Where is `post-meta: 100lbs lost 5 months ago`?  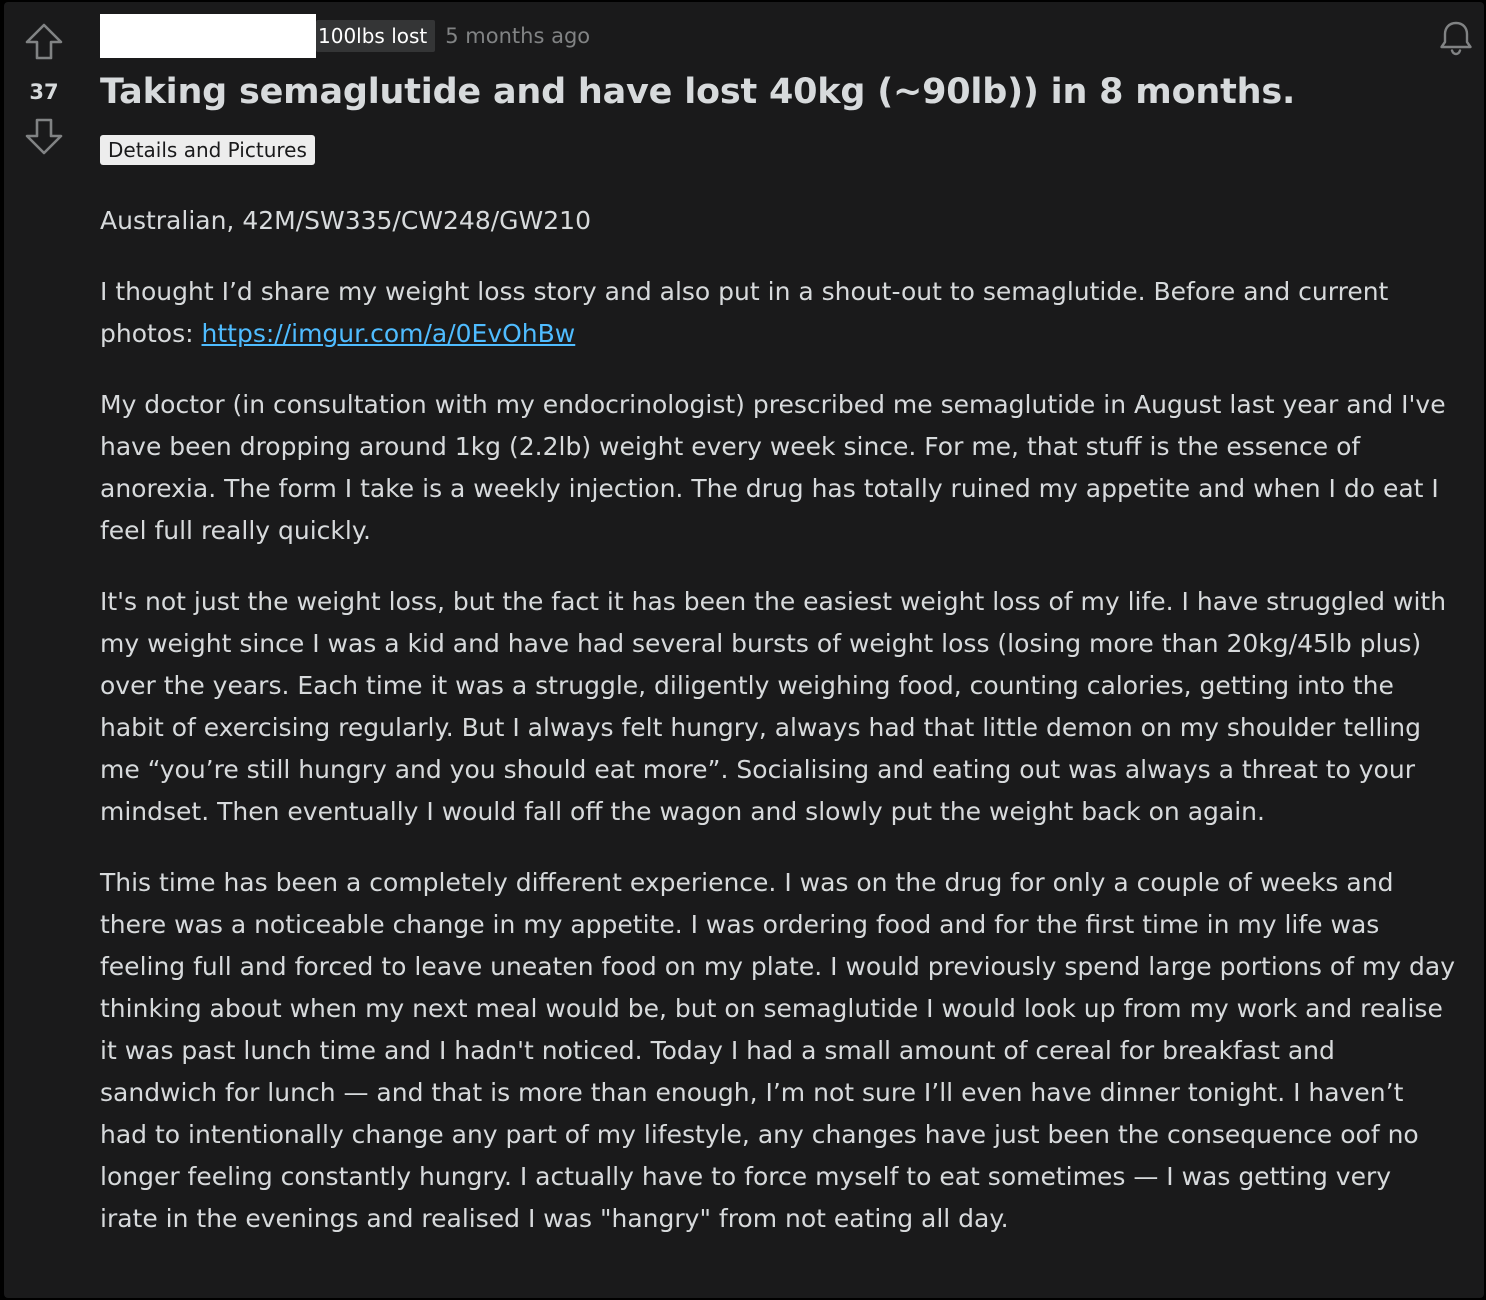
post-meta: 100lbs lost 5 months ago is located at coordinates (345, 36).